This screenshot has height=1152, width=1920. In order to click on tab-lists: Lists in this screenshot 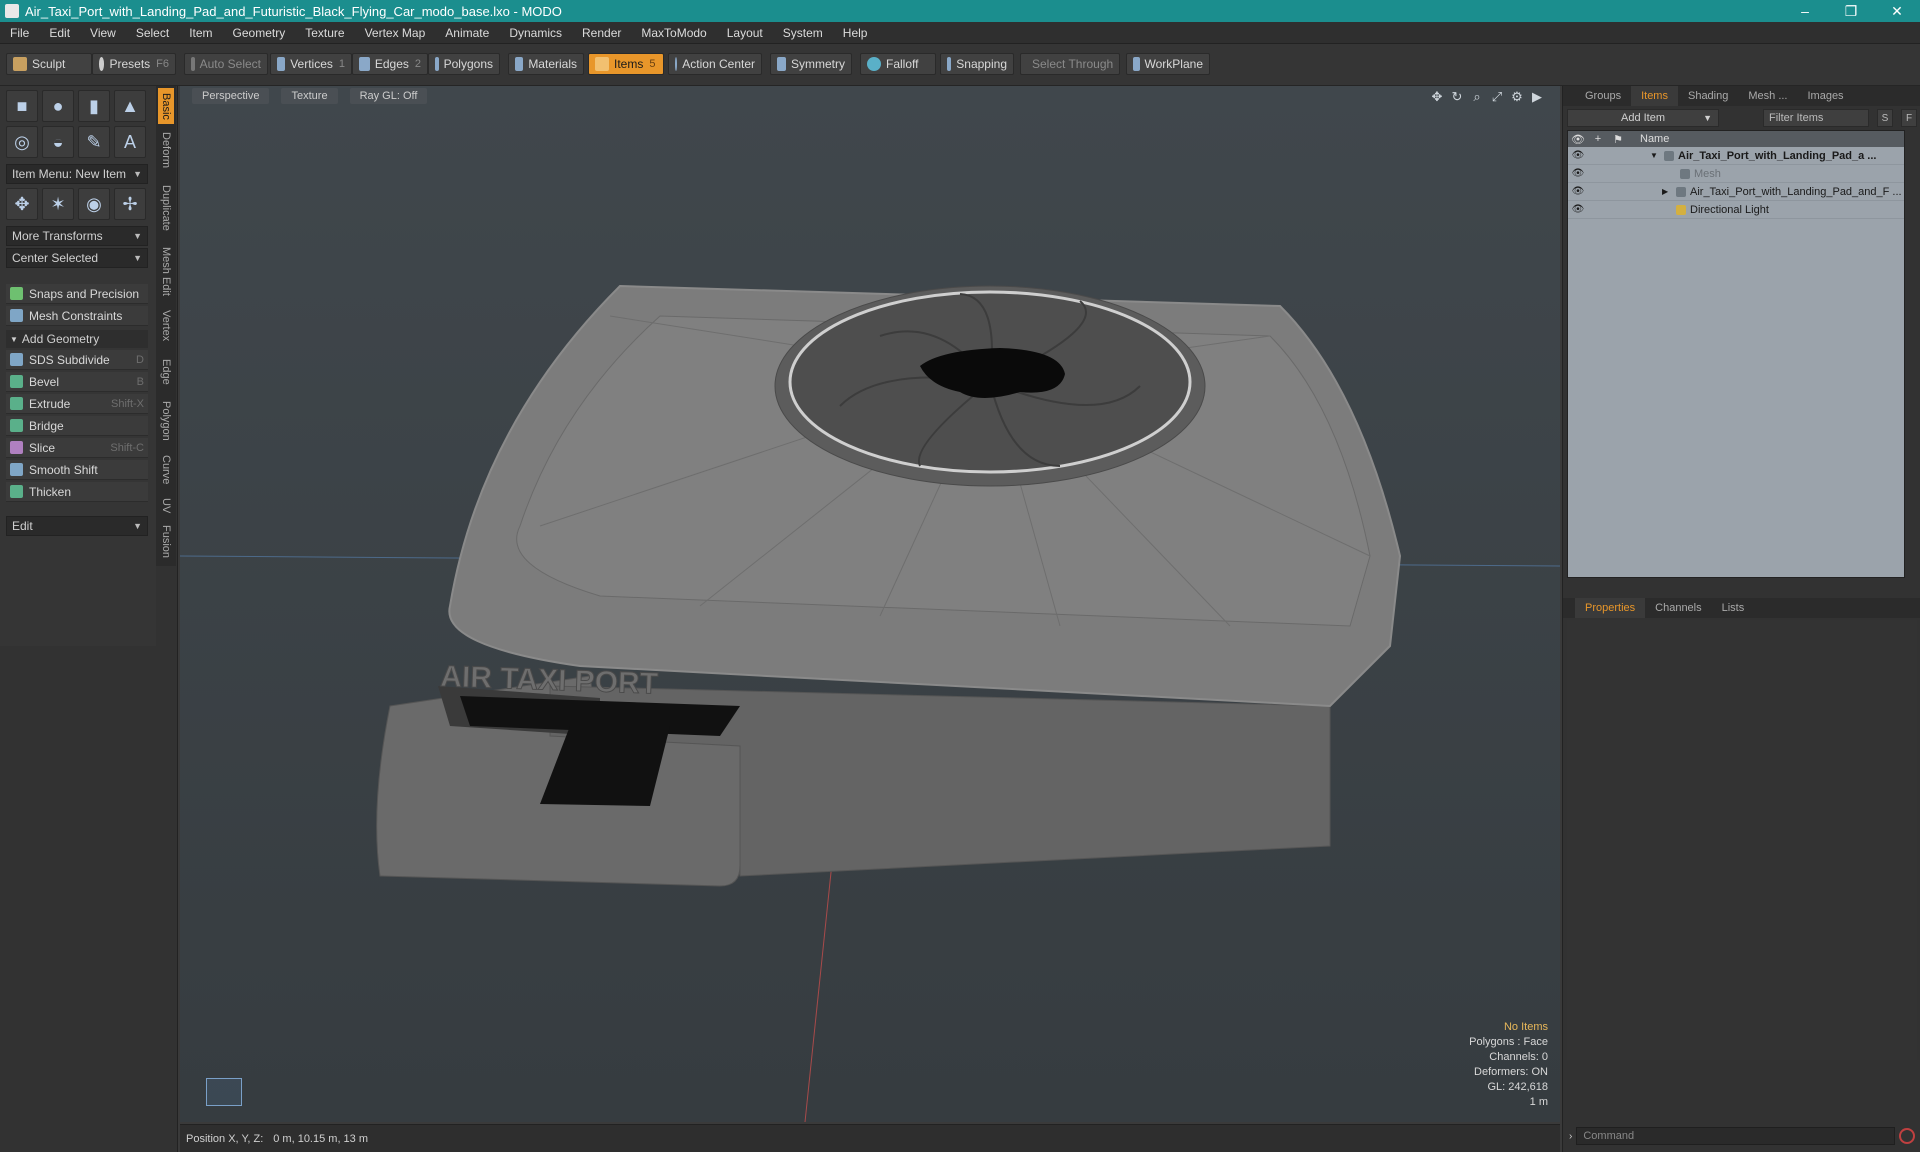, I will do `click(1733, 608)`.